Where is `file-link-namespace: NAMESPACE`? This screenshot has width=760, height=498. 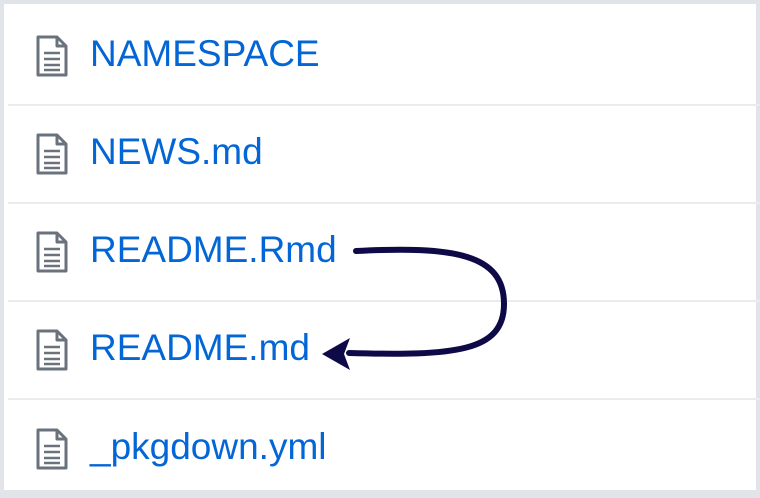
file-link-namespace: NAMESPACE is located at coordinates (205, 54).